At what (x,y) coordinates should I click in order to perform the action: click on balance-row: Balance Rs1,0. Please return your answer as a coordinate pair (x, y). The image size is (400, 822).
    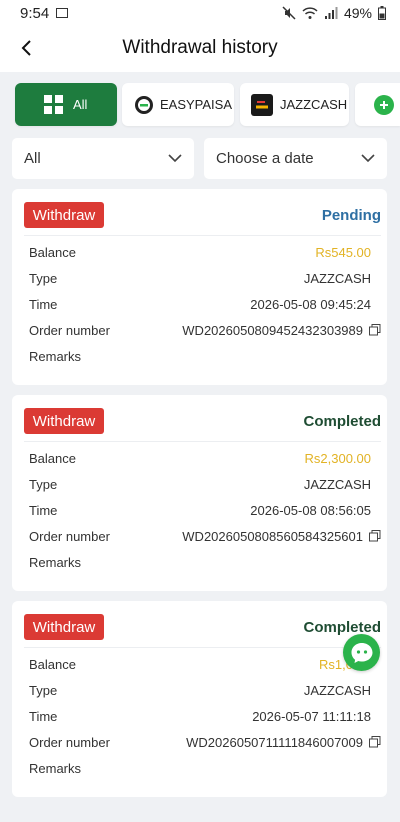
    Looking at the image, I should click on (200, 664).